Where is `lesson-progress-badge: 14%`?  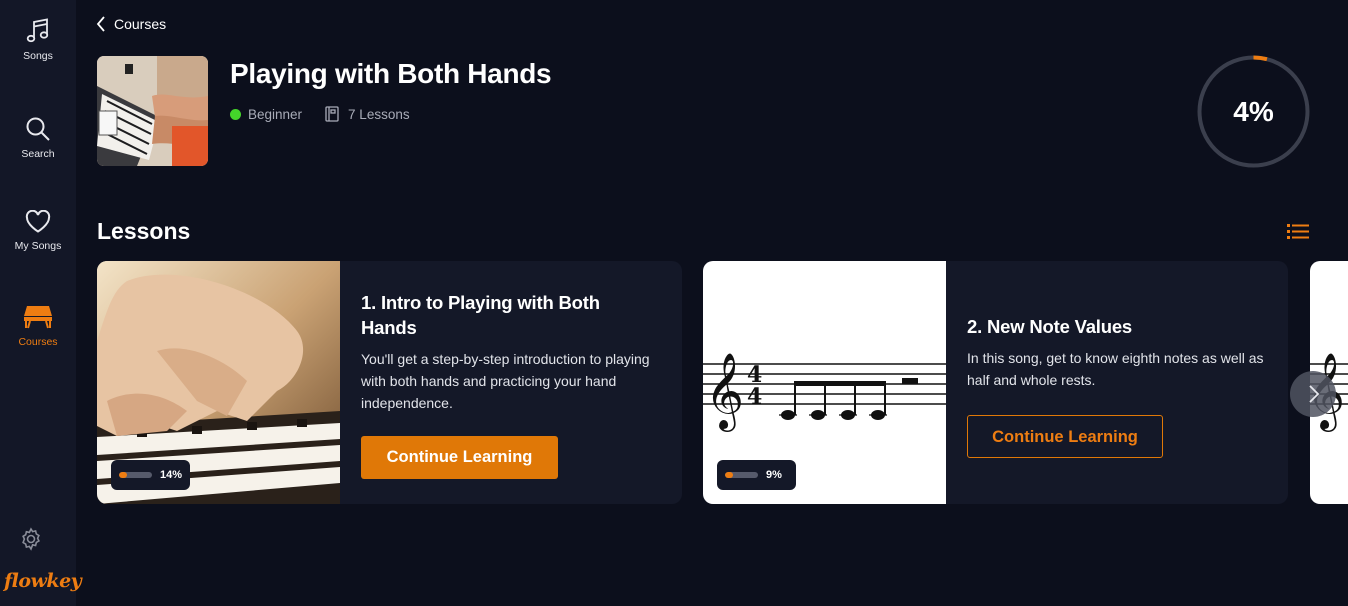
lesson-progress-badge: 14% is located at coordinates (150, 475).